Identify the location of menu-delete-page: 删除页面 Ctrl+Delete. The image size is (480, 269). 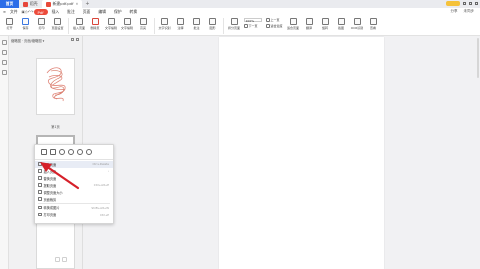
(74, 164).